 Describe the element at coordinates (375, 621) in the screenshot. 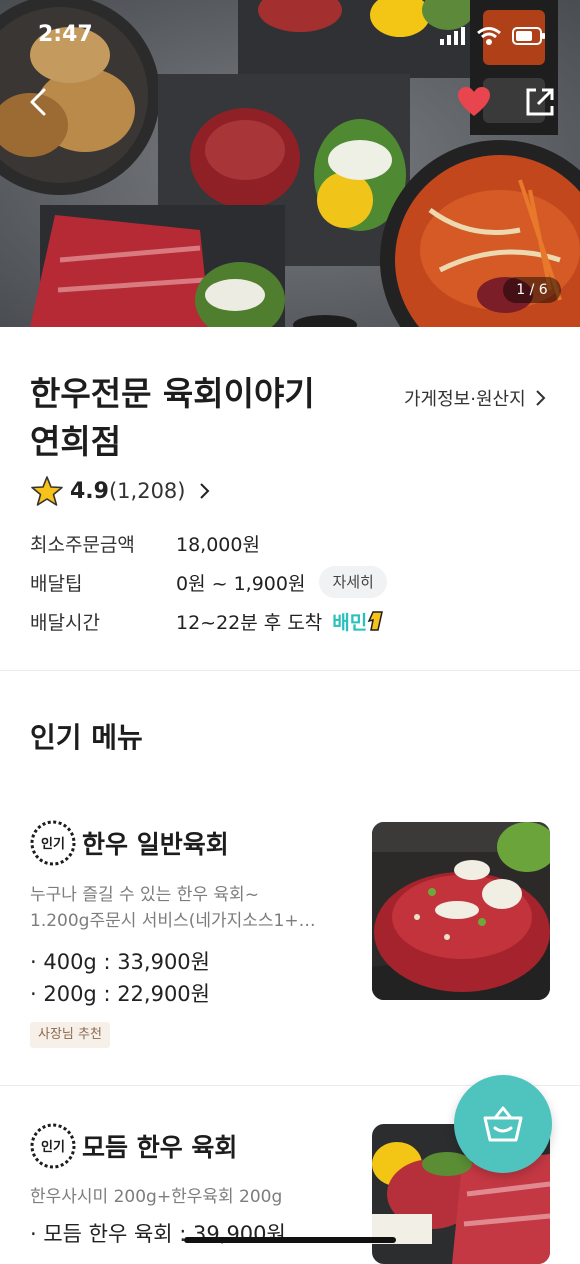

I see `baemin-one-logo` at that location.